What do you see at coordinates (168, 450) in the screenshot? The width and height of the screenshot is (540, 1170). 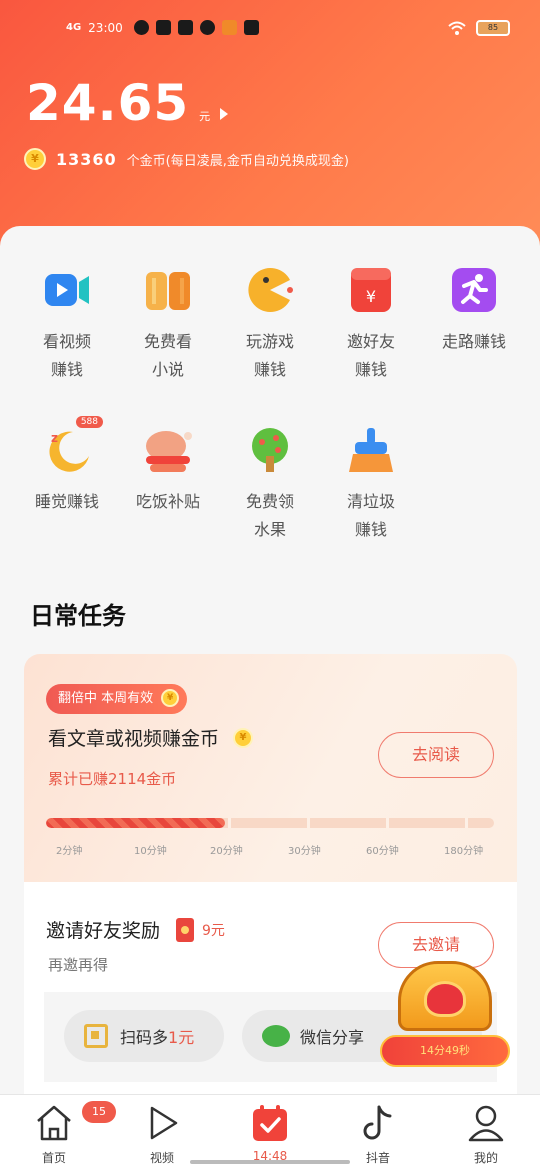 I see `roast-chicken-icon` at bounding box center [168, 450].